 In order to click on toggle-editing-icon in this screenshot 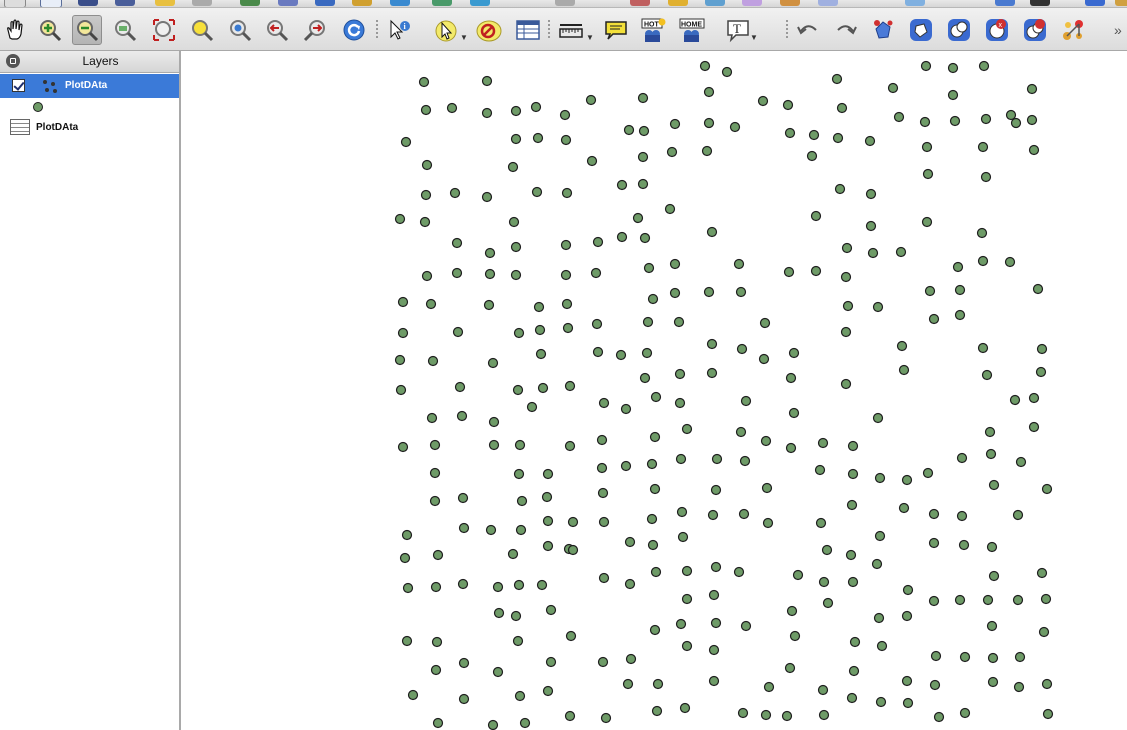, I will do `click(565, 3)`.